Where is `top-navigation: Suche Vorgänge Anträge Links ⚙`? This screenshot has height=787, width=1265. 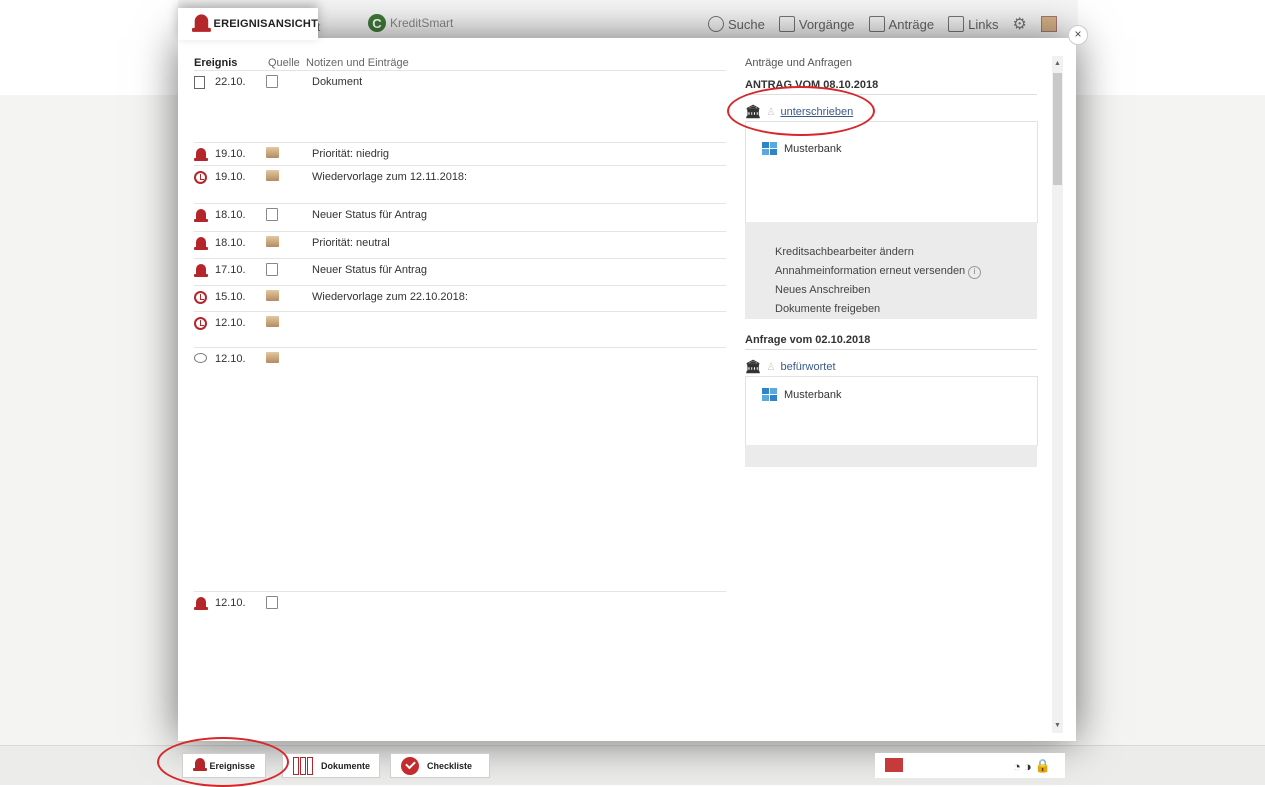
top-navigation: Suche Vorgänge Anträge Links ⚙ is located at coordinates (882, 24).